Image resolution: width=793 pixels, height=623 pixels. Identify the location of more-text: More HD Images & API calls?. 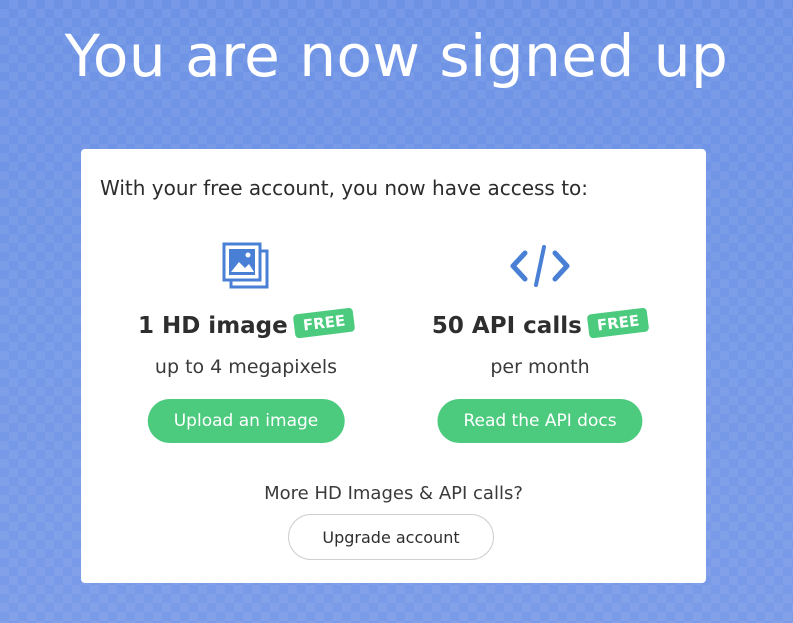
(393, 493).